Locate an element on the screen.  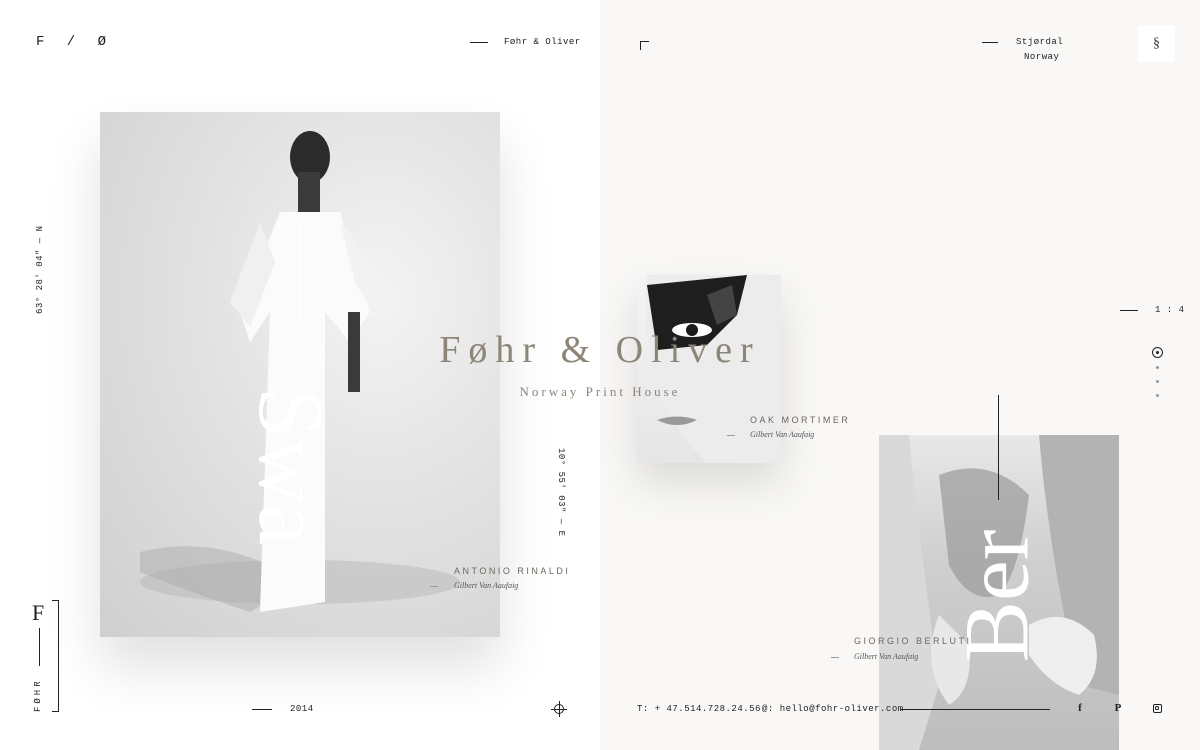
footer-line is located at coordinates (975, 709).